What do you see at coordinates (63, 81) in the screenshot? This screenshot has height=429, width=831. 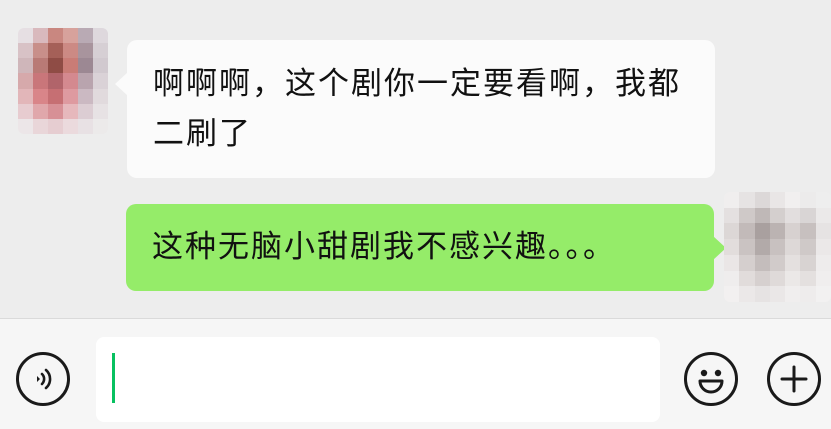 I see `contact-avatar` at bounding box center [63, 81].